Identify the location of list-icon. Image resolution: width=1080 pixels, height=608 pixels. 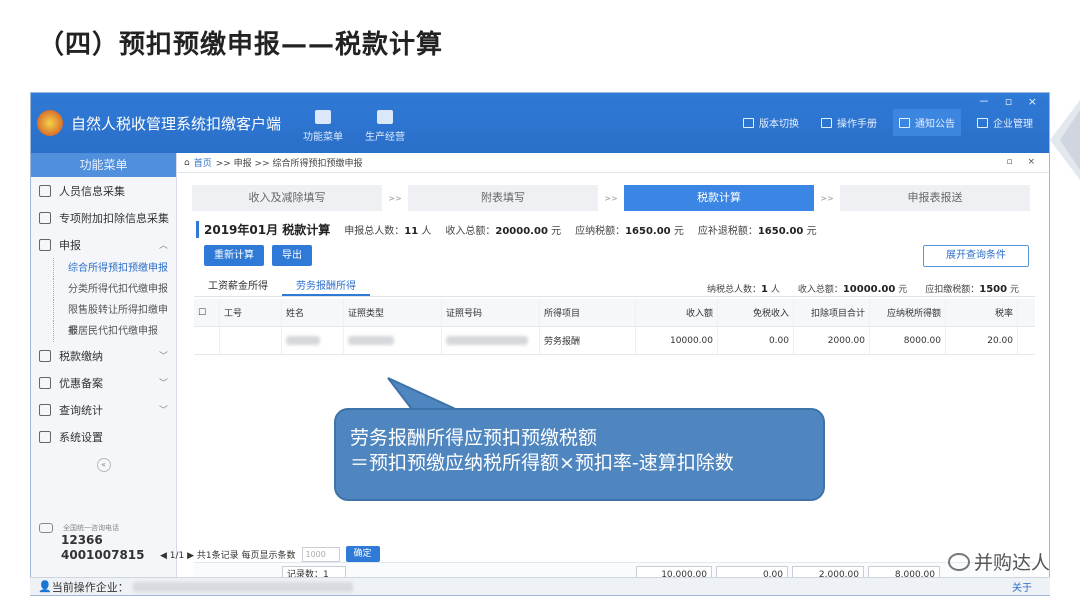
(45, 217).